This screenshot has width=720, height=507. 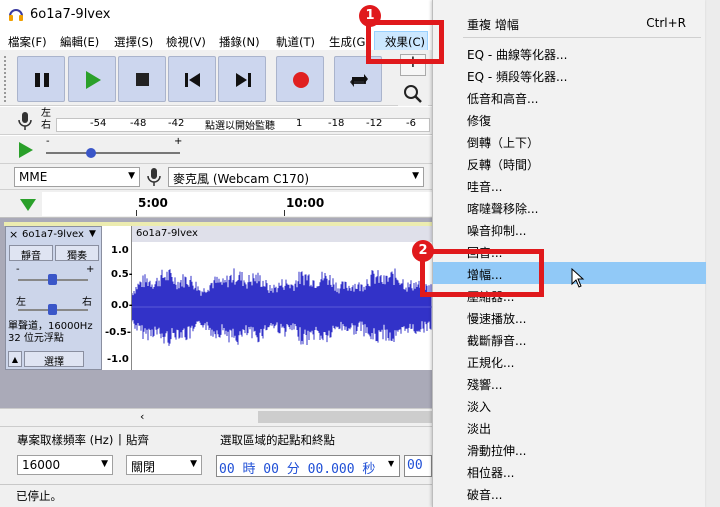 I want to click on effect-menu-item: 淡出, so click(x=569, y=427).